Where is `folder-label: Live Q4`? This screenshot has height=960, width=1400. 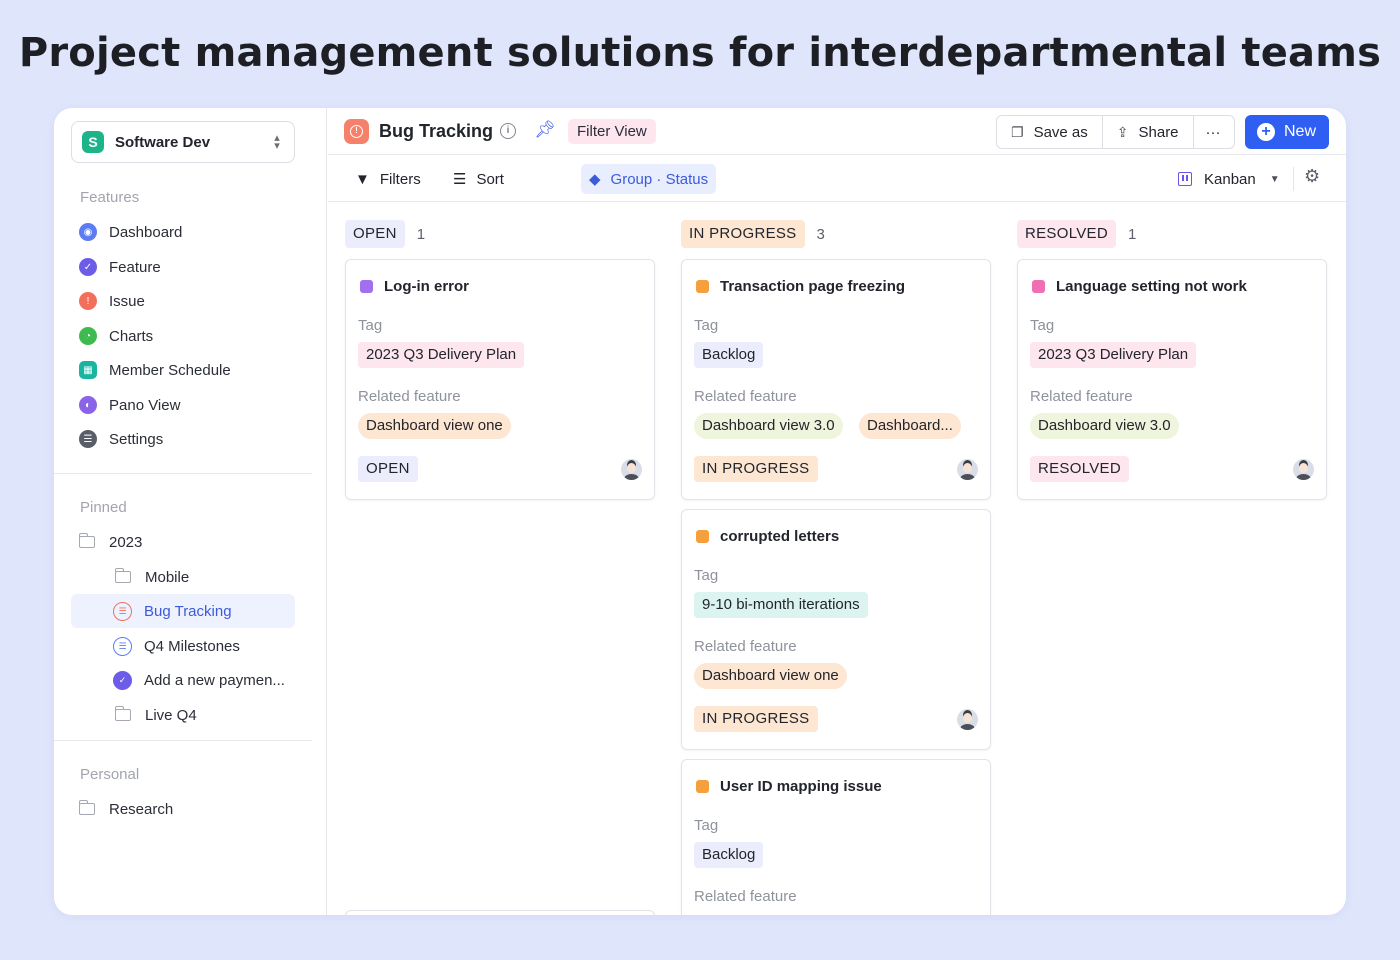
folder-label: Live Q4 is located at coordinates (171, 715).